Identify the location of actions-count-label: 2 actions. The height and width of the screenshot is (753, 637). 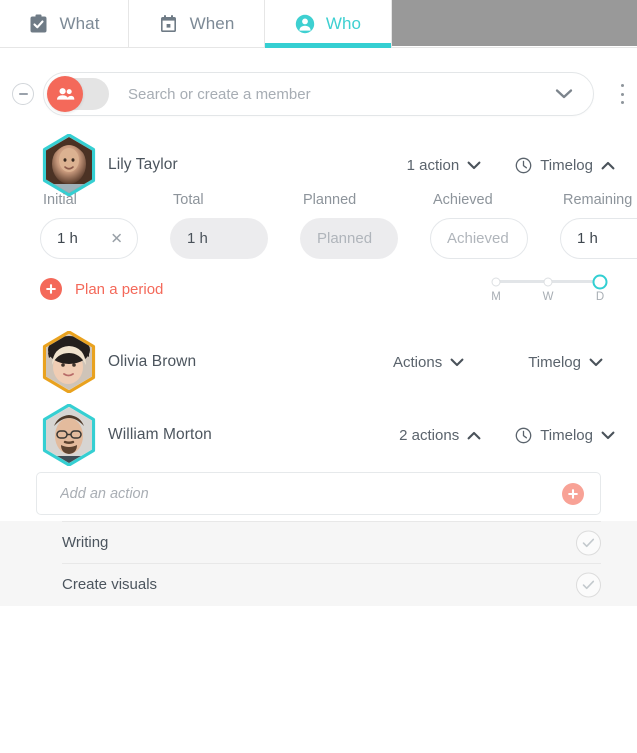
(429, 435).